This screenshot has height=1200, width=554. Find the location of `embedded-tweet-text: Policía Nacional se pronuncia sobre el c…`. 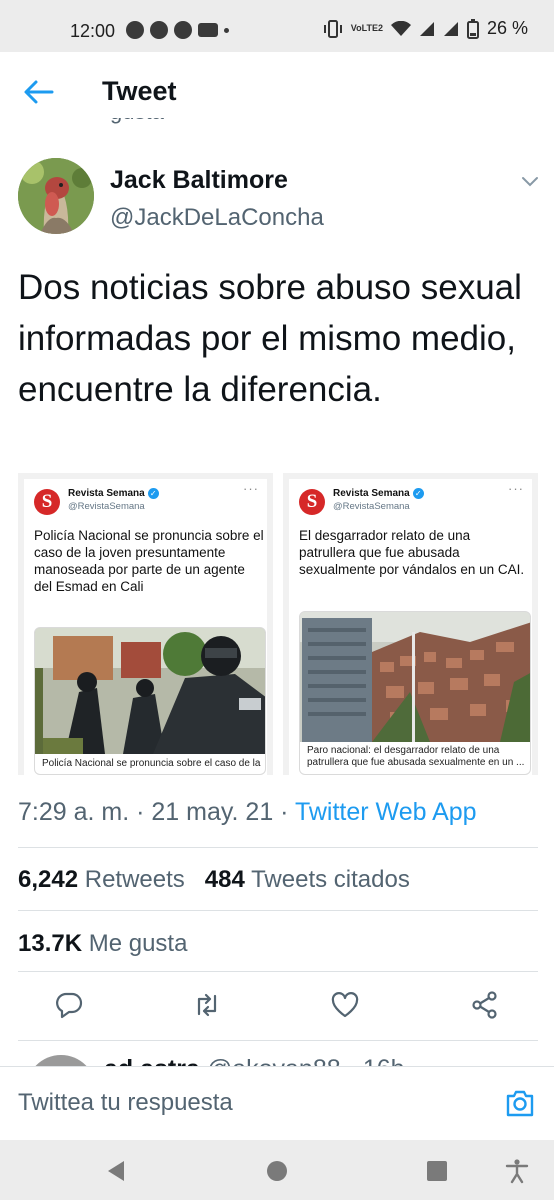

embedded-tweet-text: Policía Nacional se pronuncia sobre el c… is located at coordinates (149, 561).